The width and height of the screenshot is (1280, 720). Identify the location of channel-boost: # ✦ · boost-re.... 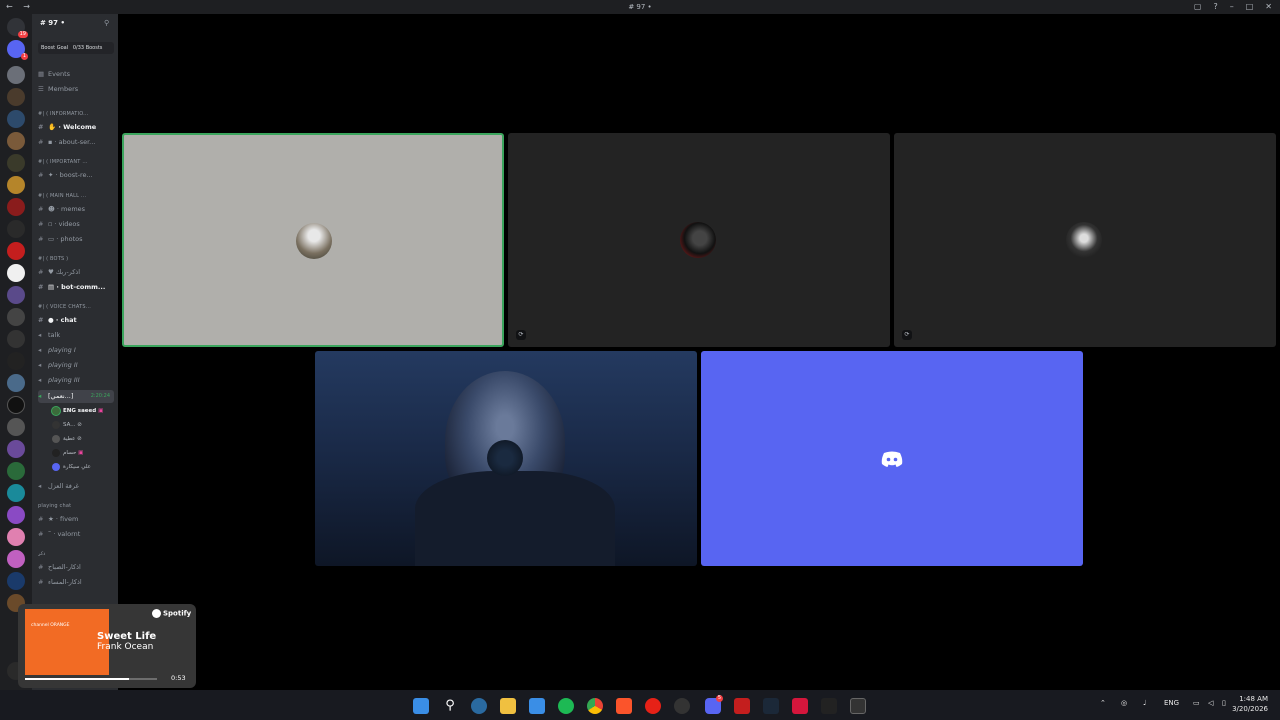
(78, 175).